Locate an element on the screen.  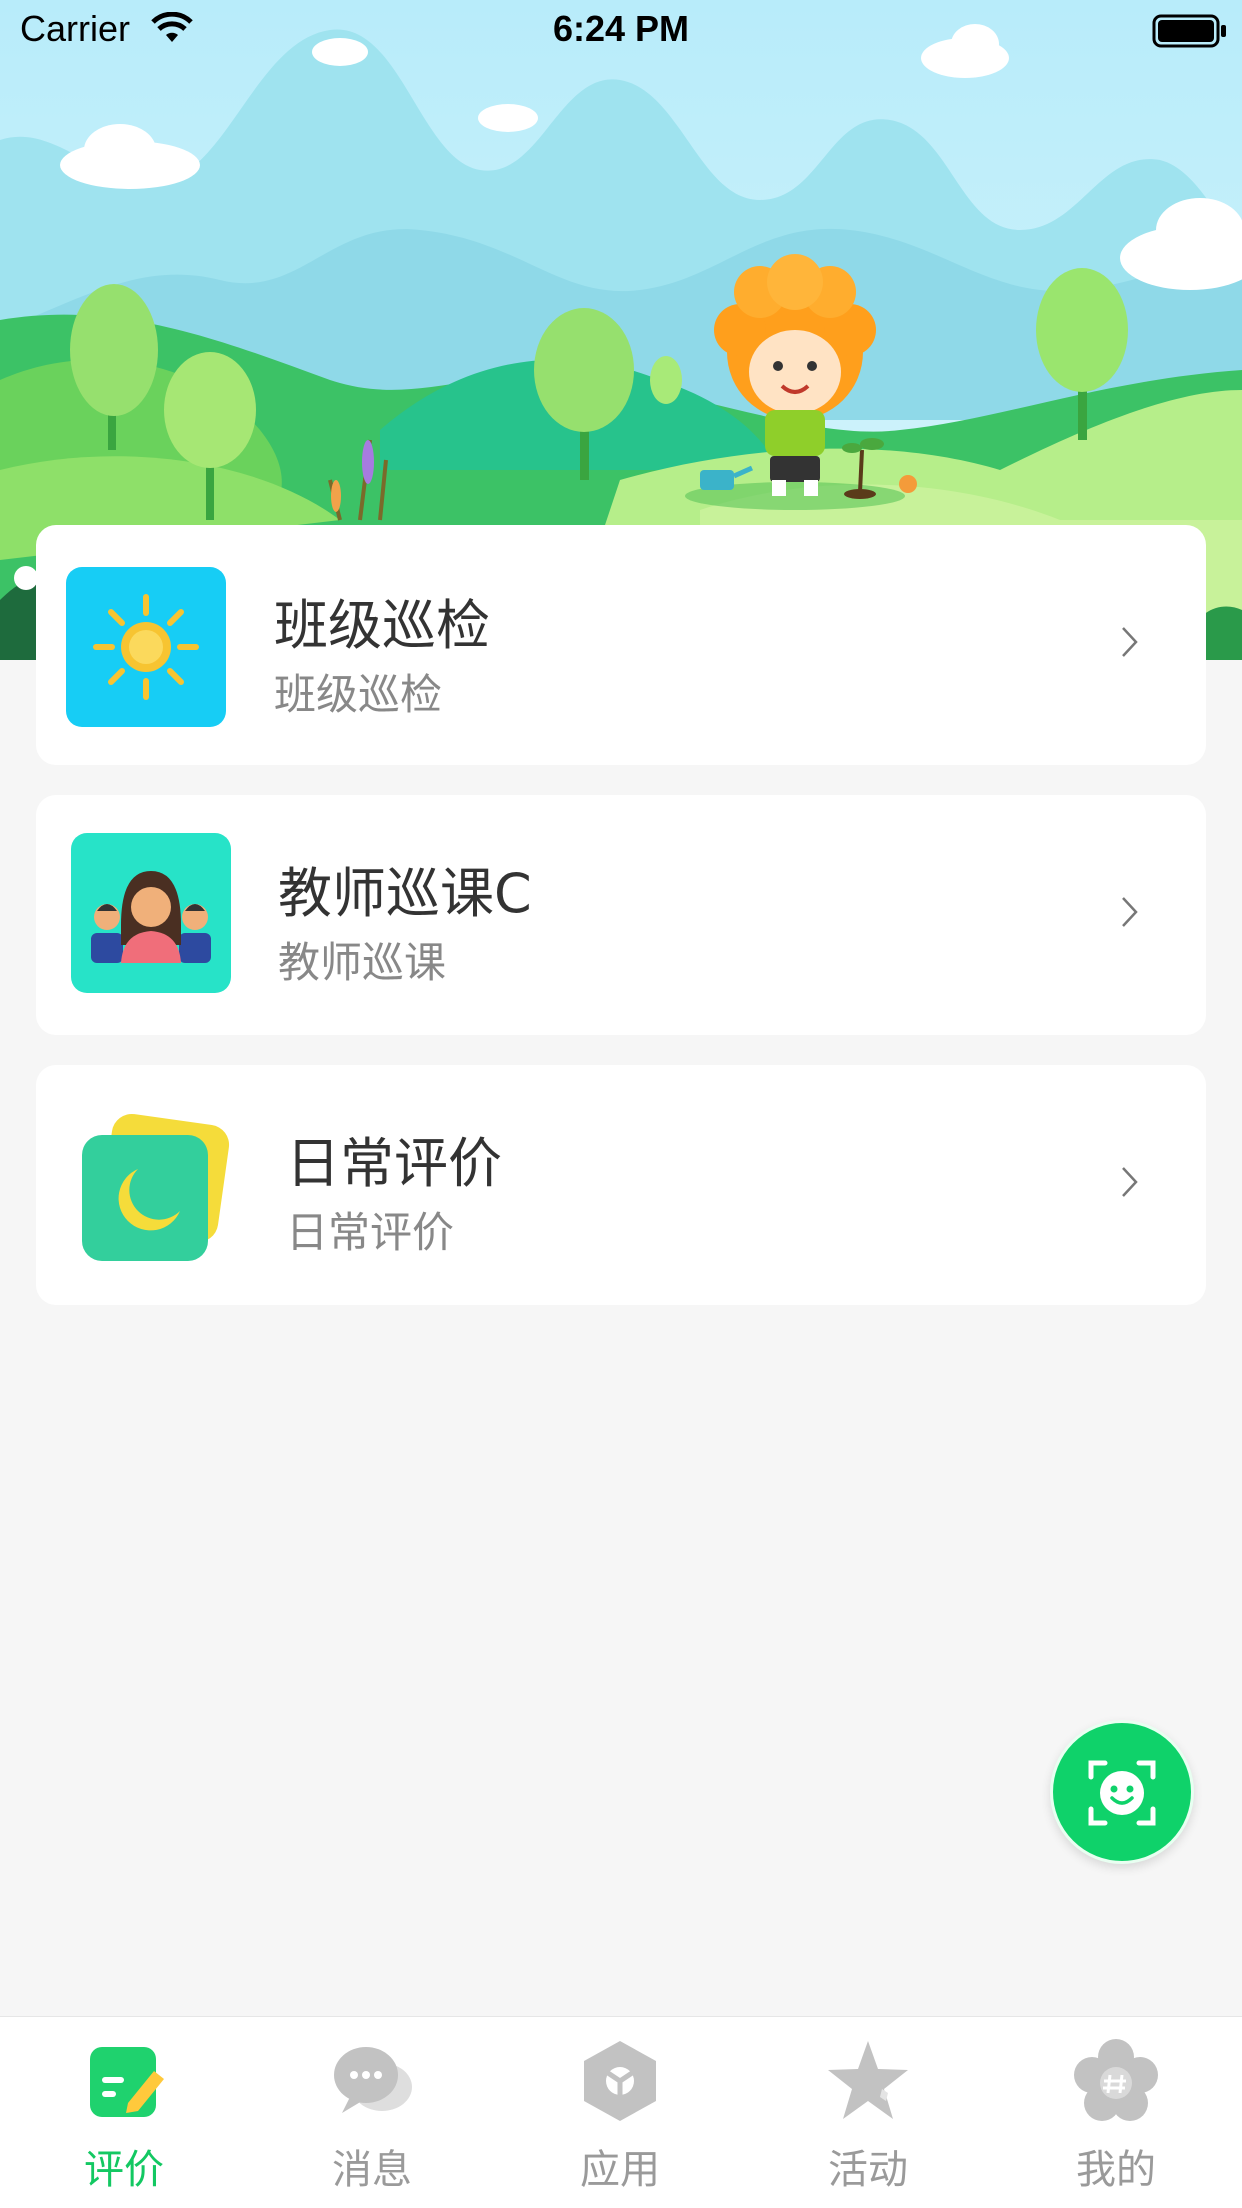
tab-label: 应用 is located at coordinates (620, 2170).